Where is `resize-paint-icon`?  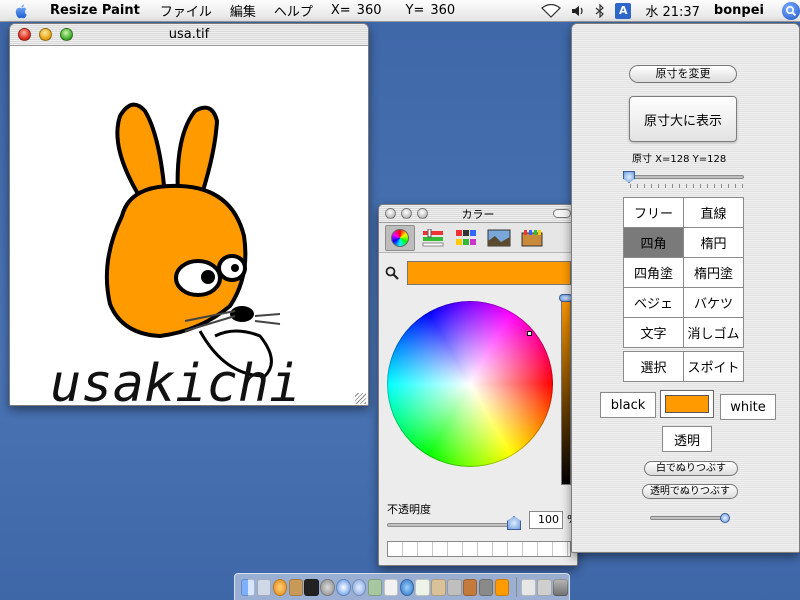
resize-paint-icon is located at coordinates (502, 587).